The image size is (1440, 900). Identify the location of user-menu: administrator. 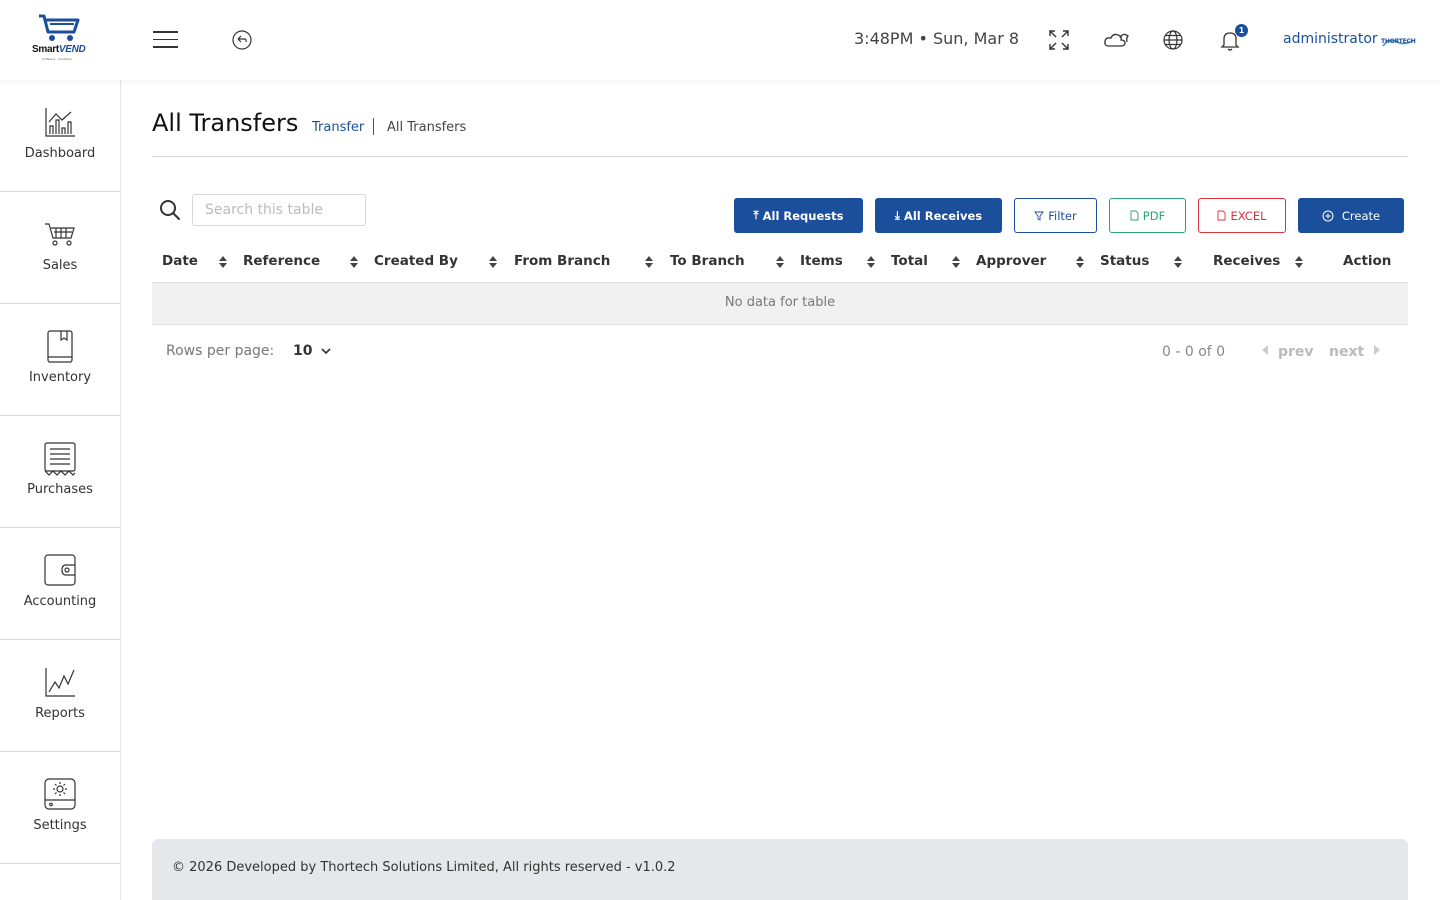
(1330, 39).